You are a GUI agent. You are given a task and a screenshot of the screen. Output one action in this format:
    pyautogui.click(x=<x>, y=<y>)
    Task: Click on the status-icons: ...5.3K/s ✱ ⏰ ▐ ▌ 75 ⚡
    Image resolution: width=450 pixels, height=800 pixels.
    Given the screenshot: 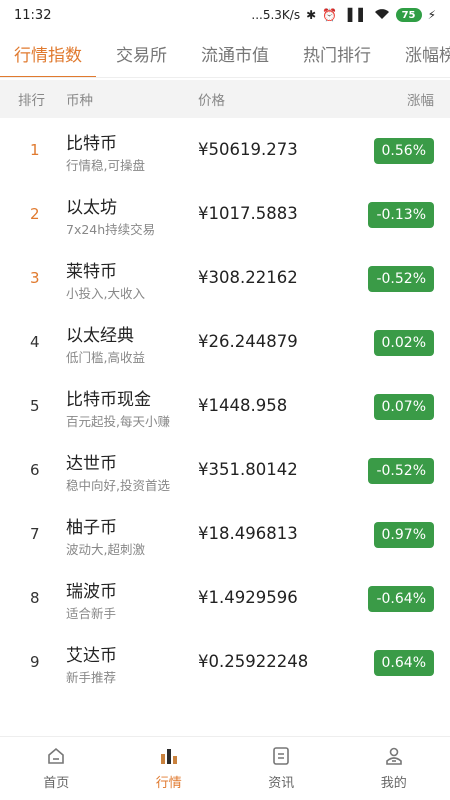 What is the action you would take?
    pyautogui.click(x=343, y=15)
    